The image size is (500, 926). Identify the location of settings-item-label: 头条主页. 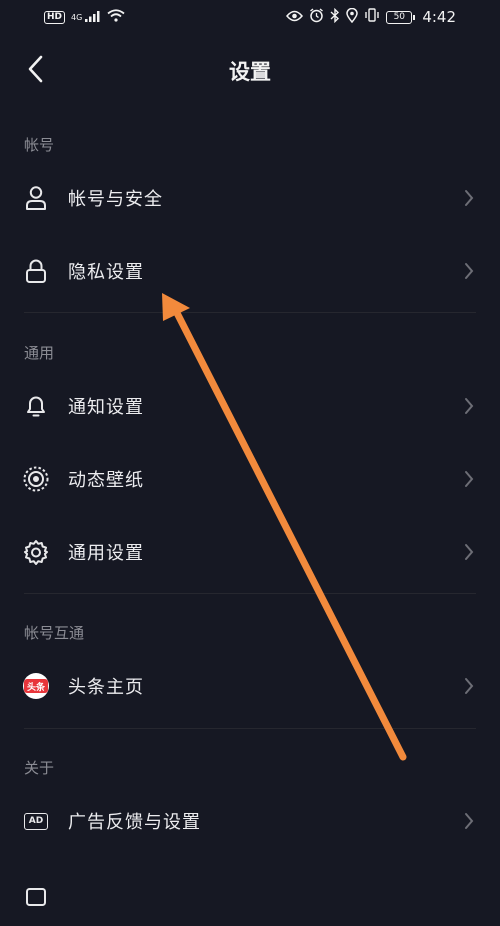
(106, 687).